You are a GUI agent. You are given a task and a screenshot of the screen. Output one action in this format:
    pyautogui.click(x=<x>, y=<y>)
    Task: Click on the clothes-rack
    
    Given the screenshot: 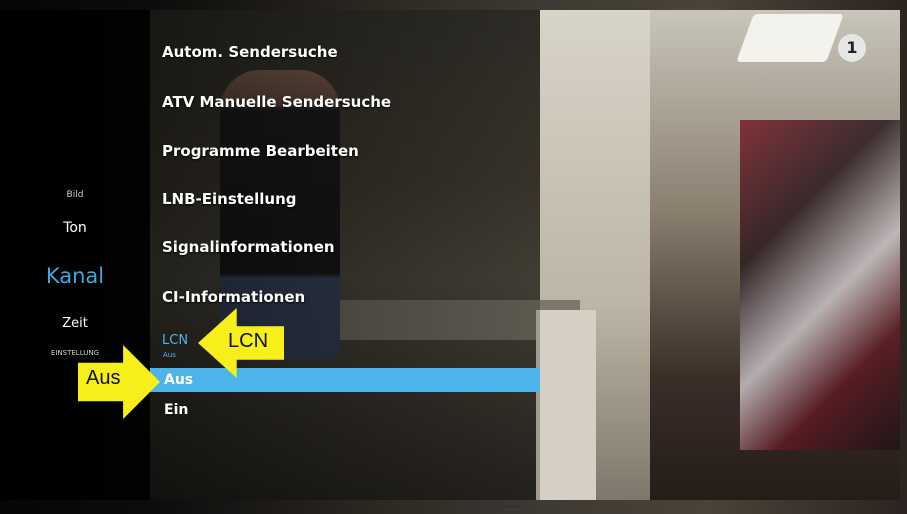 What is the action you would take?
    pyautogui.click(x=820, y=285)
    